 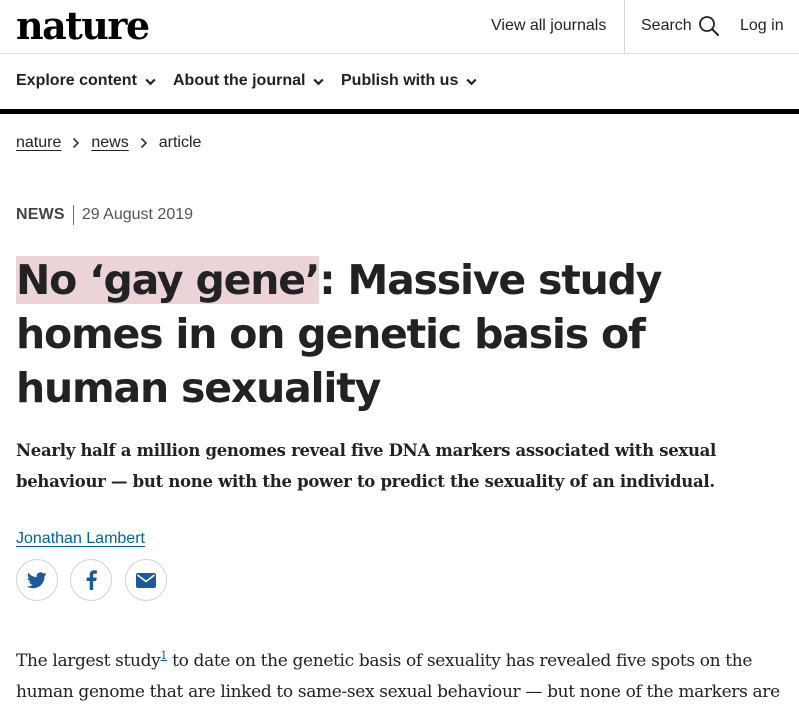 What do you see at coordinates (666, 25) in the screenshot?
I see `search-label: Search` at bounding box center [666, 25].